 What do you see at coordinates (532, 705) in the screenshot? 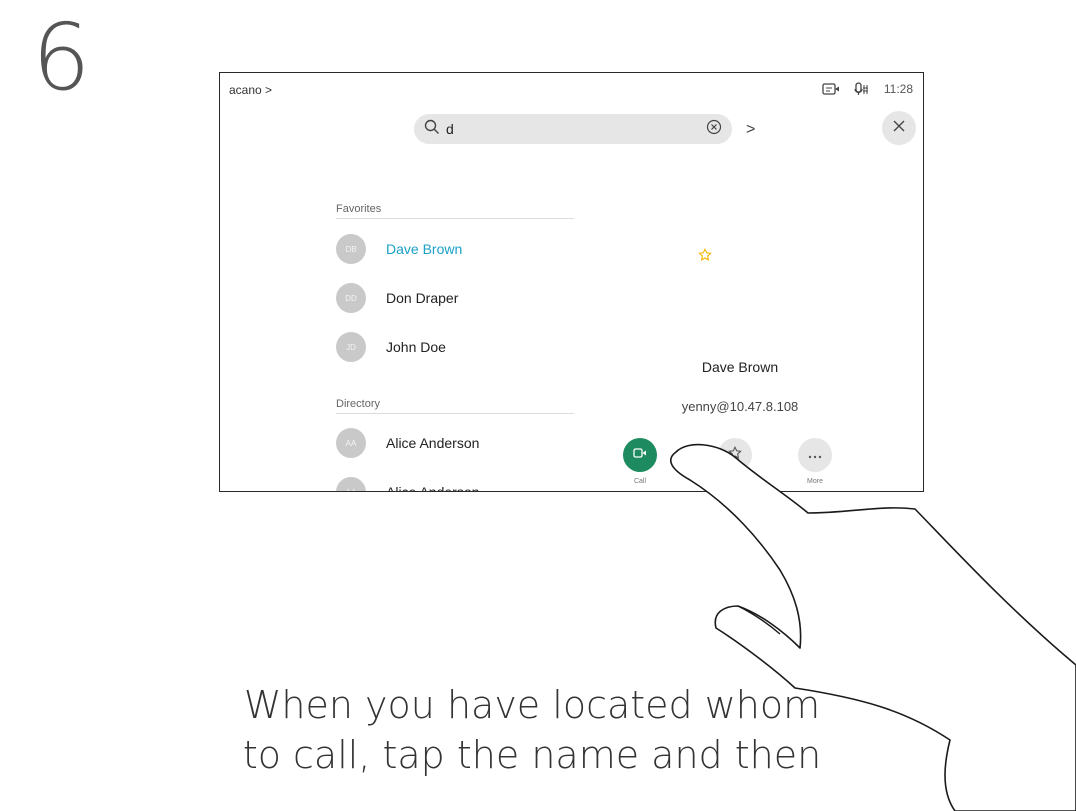
I see `caption-line: When you have located whom` at bounding box center [532, 705].